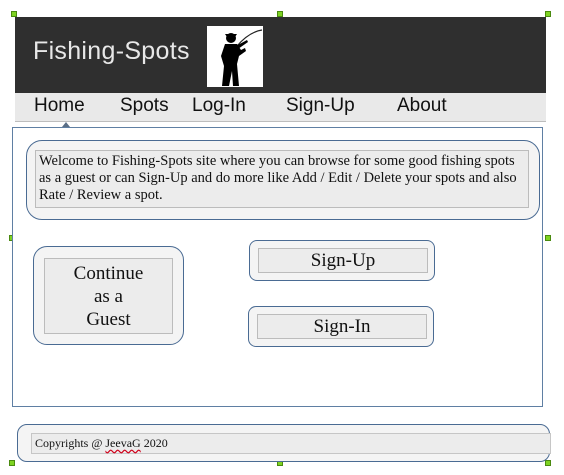 The width and height of the screenshot is (564, 475). I want to click on nav-item-signup: Sign-Up, so click(320, 106).